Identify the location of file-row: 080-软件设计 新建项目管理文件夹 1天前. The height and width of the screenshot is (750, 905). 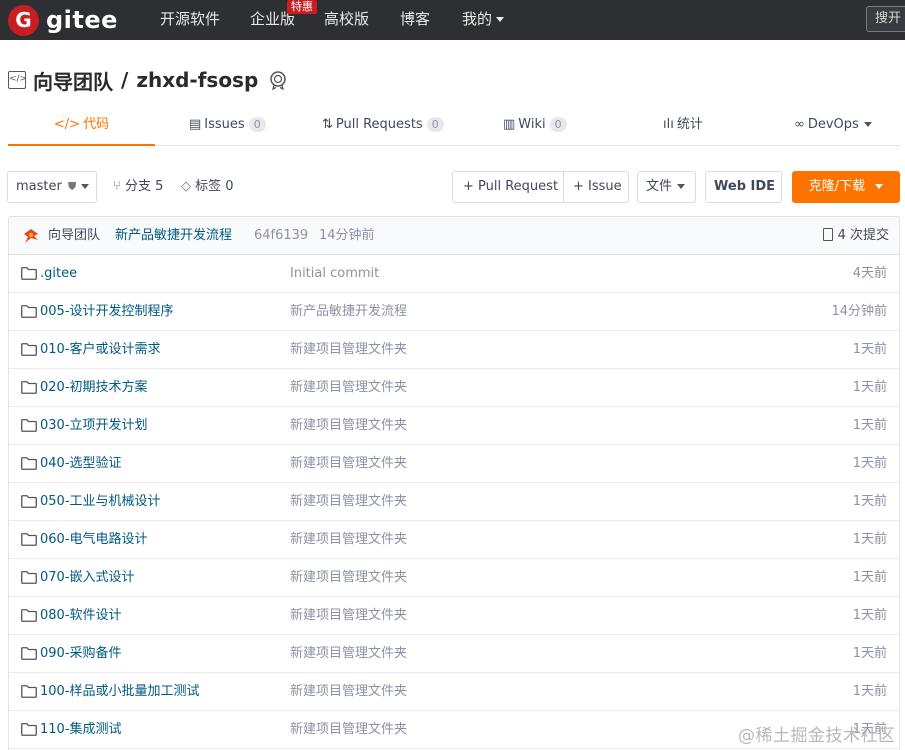
(454, 616).